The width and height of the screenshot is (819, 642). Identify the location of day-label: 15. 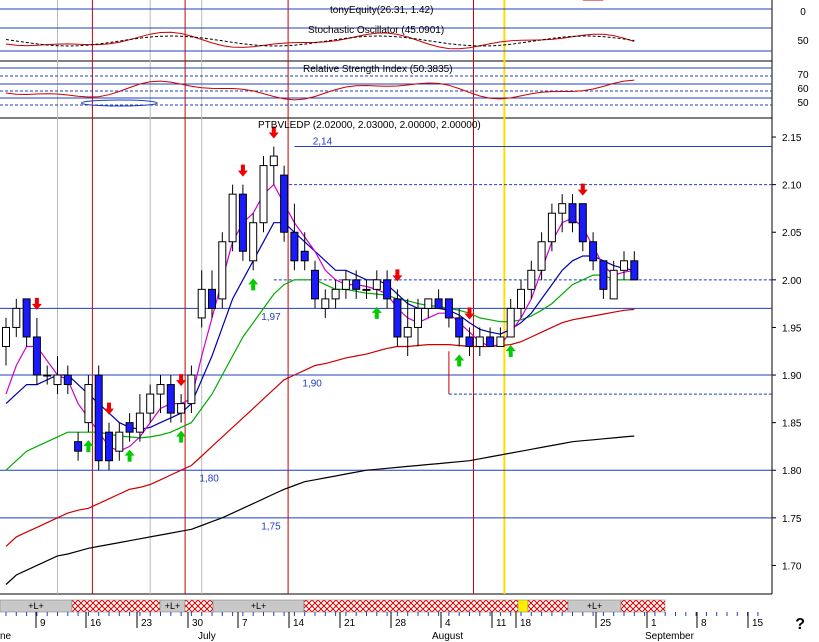
(758, 623).